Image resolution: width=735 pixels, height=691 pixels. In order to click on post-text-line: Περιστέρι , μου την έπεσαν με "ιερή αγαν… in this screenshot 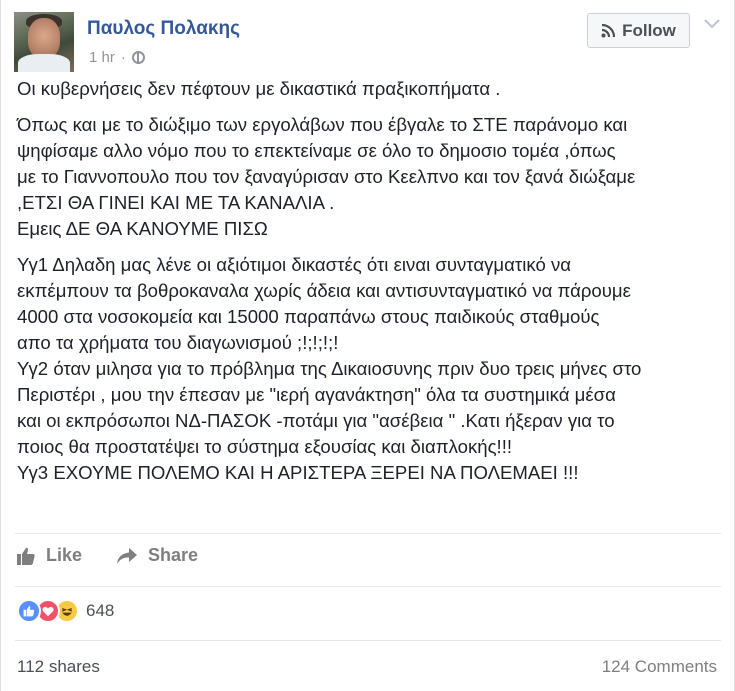, I will do `click(316, 394)`.